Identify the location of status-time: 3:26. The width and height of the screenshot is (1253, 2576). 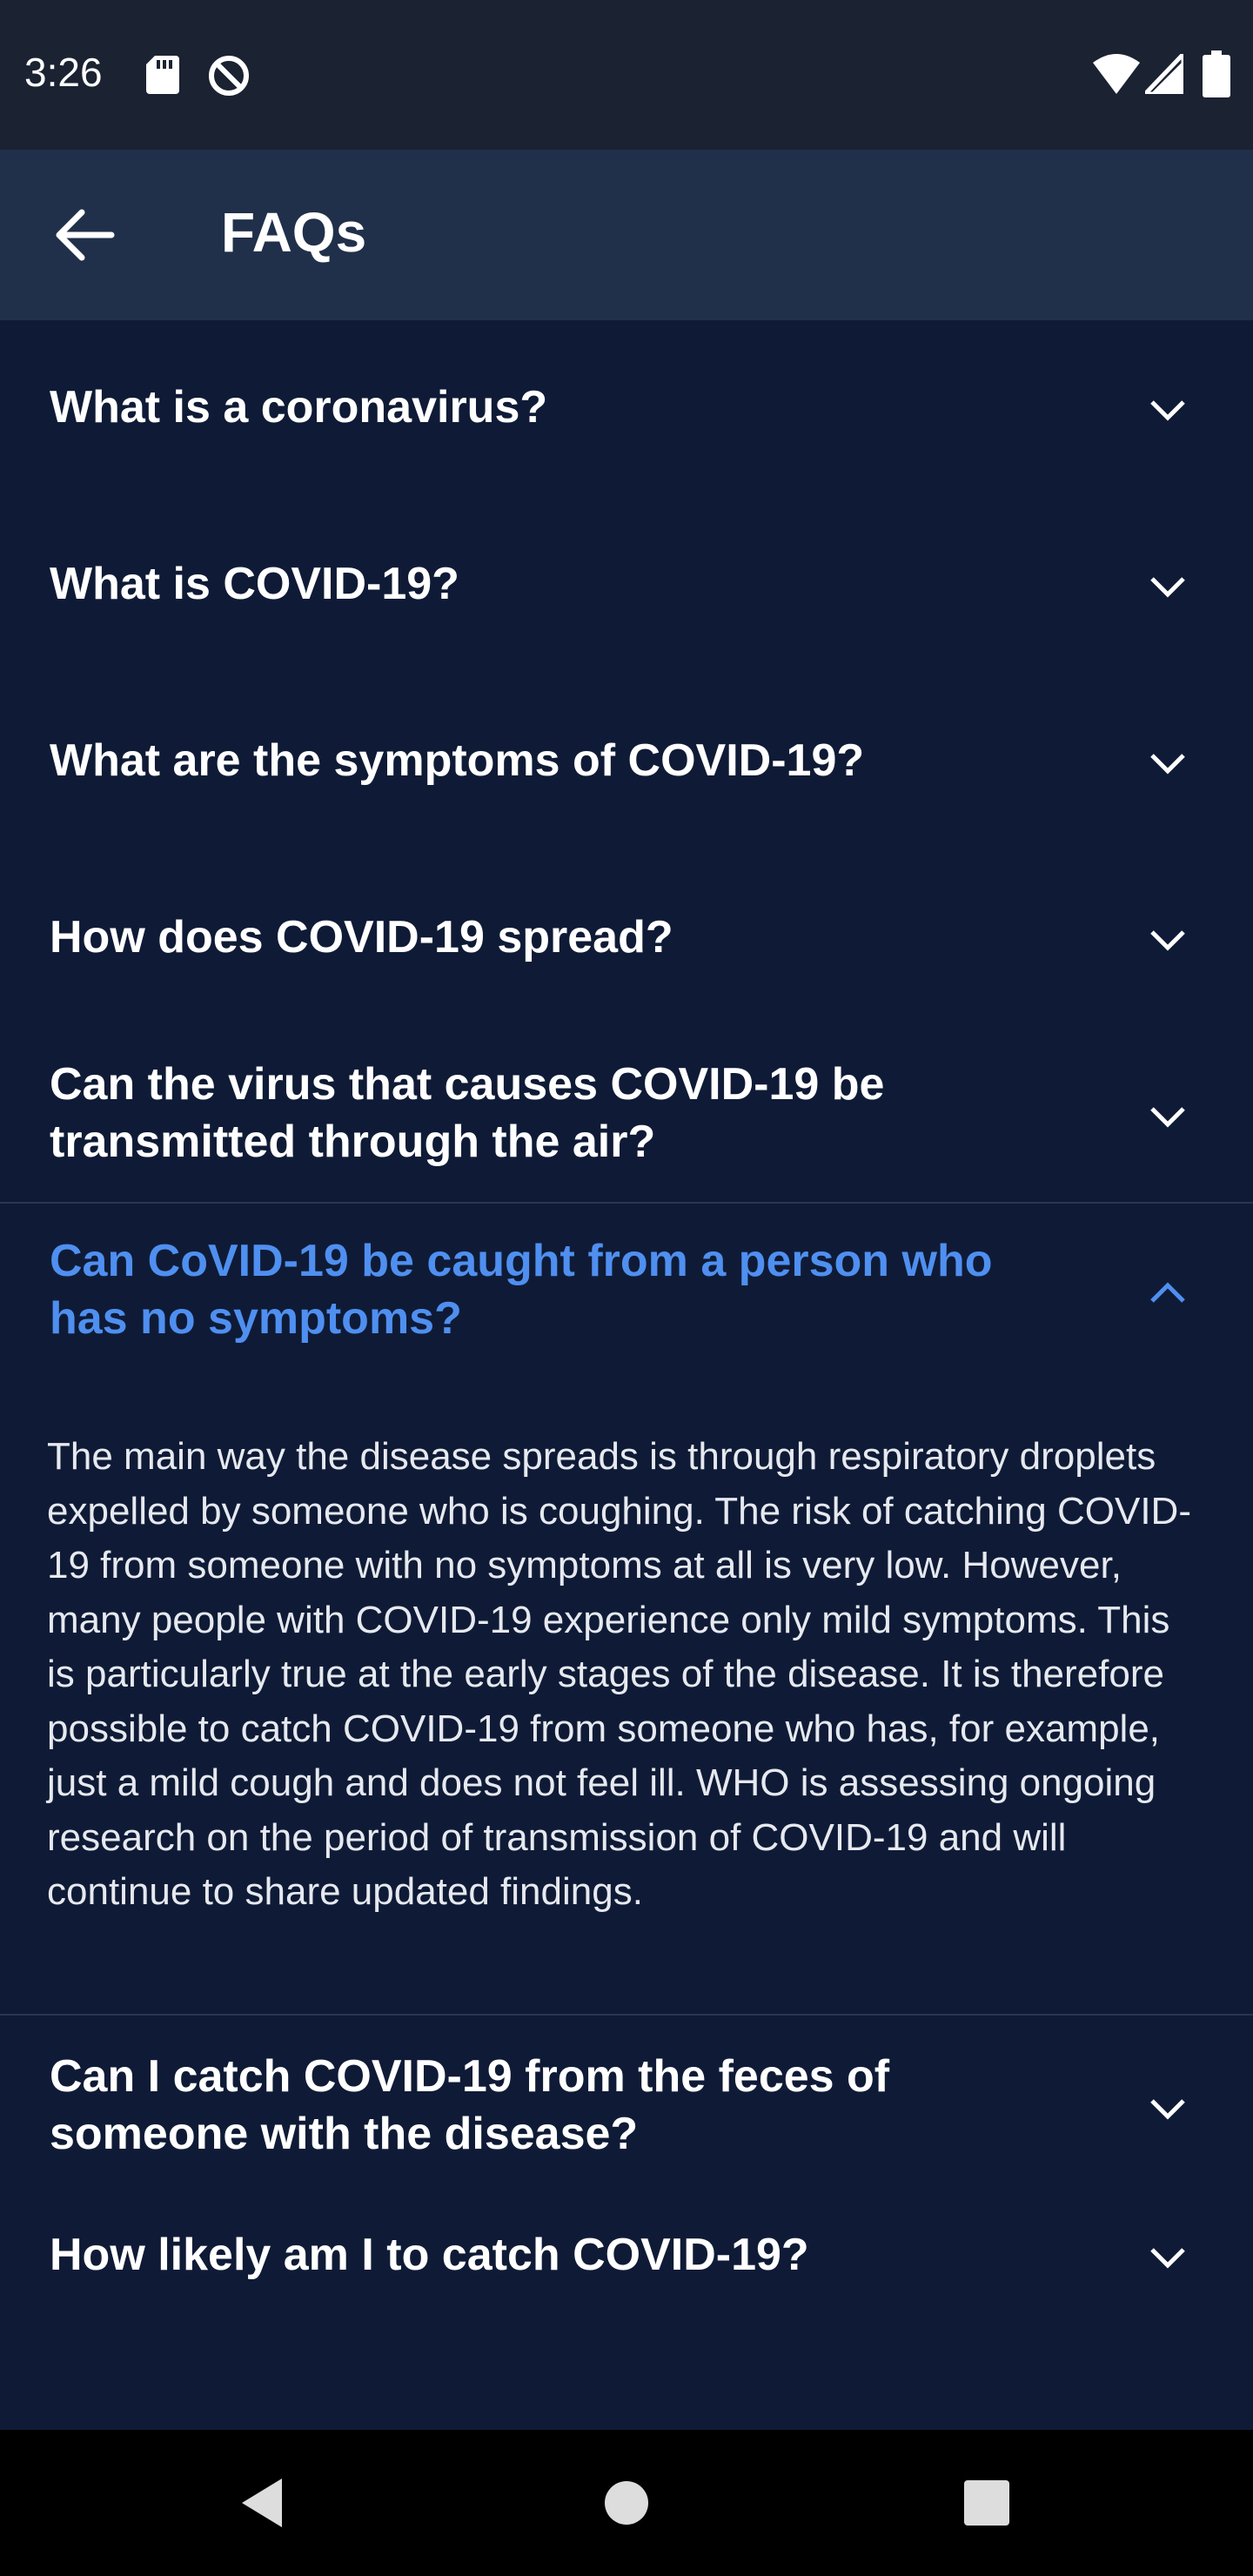
(63, 72).